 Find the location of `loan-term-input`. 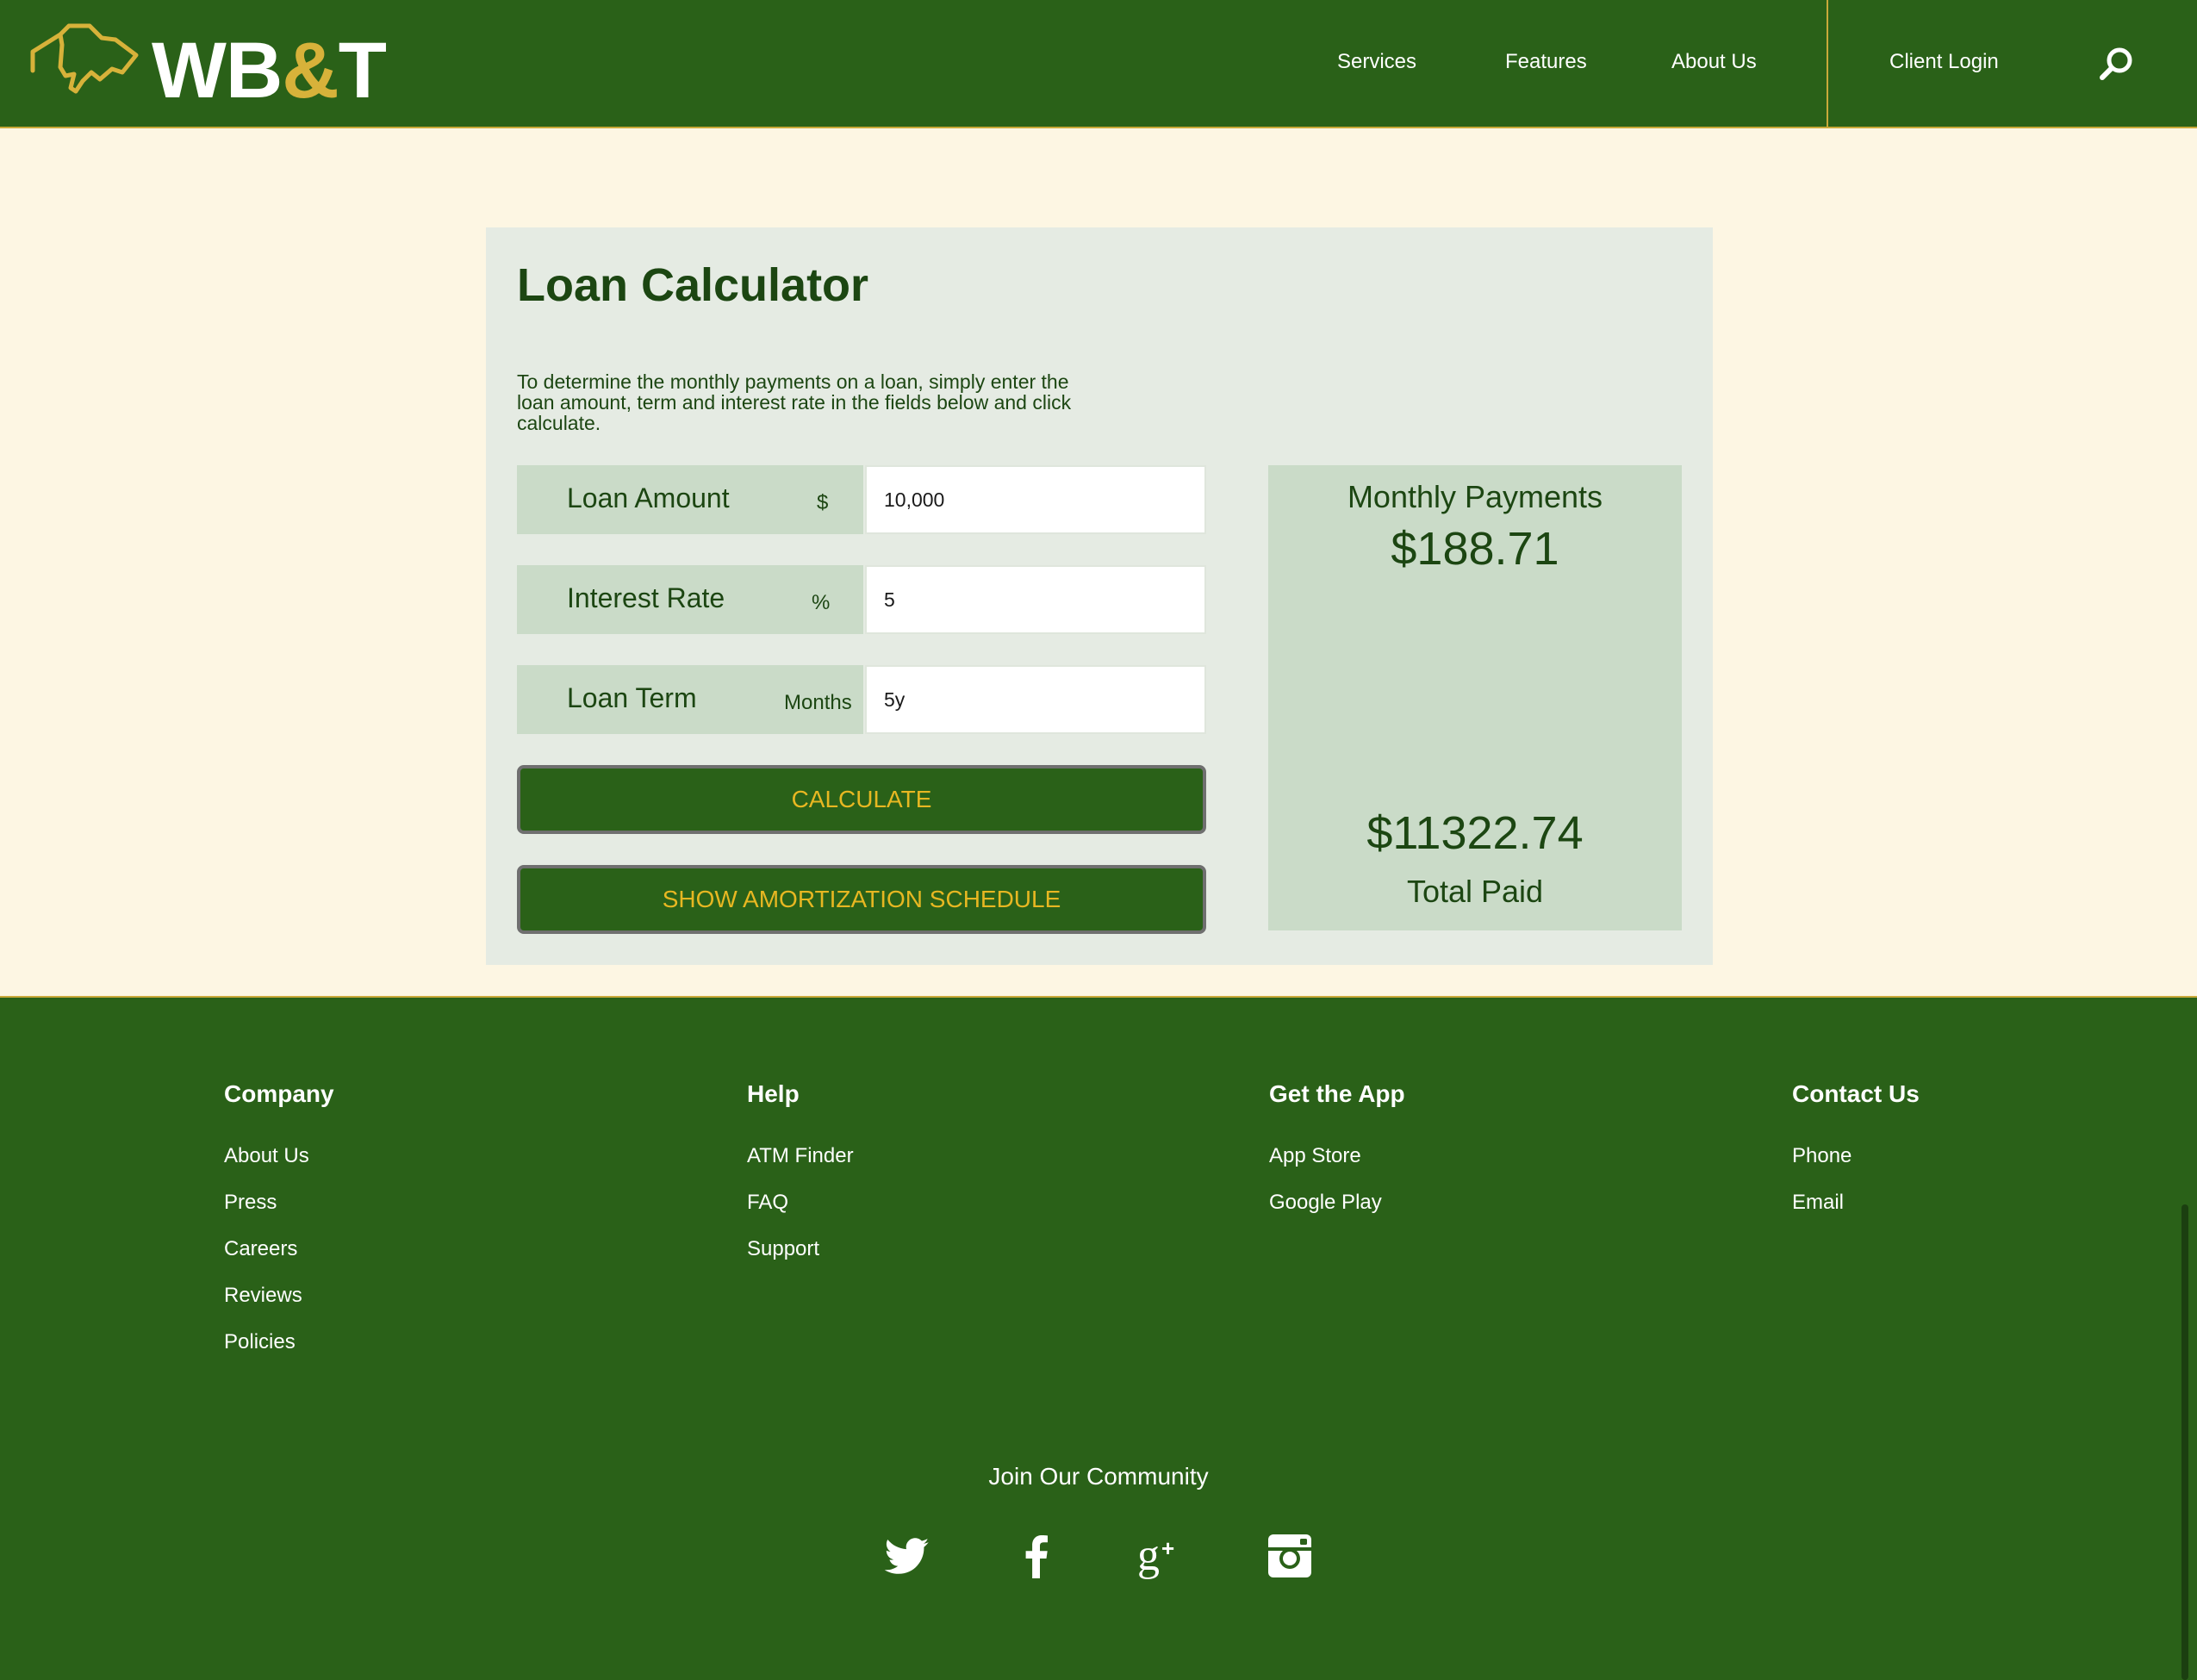

loan-term-input is located at coordinates (1035, 700).